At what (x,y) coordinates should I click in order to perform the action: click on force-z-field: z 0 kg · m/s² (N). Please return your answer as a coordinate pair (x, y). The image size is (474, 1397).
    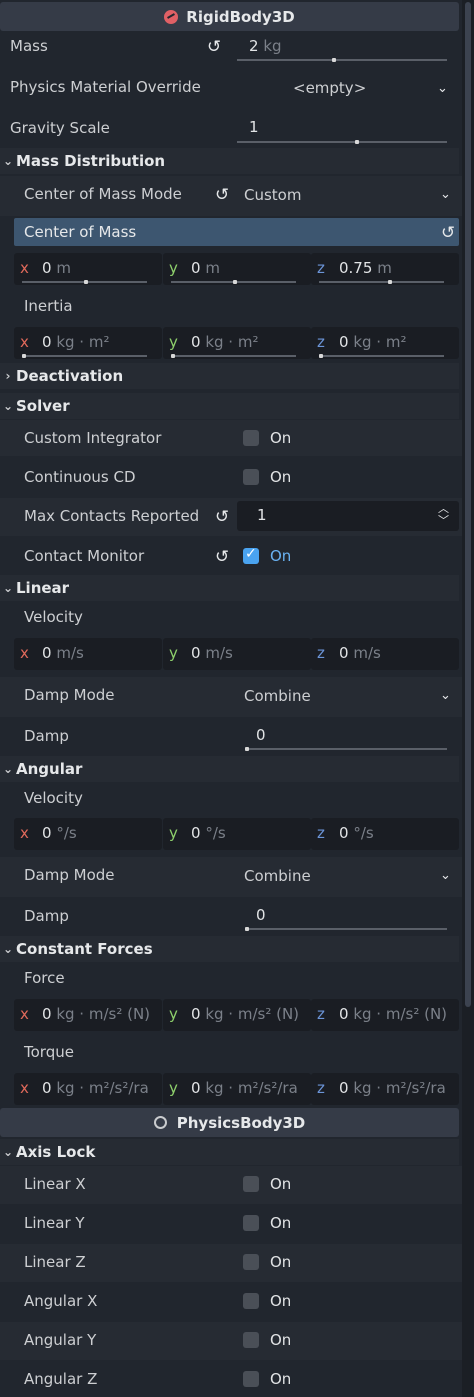
    Looking at the image, I should click on (385, 1015).